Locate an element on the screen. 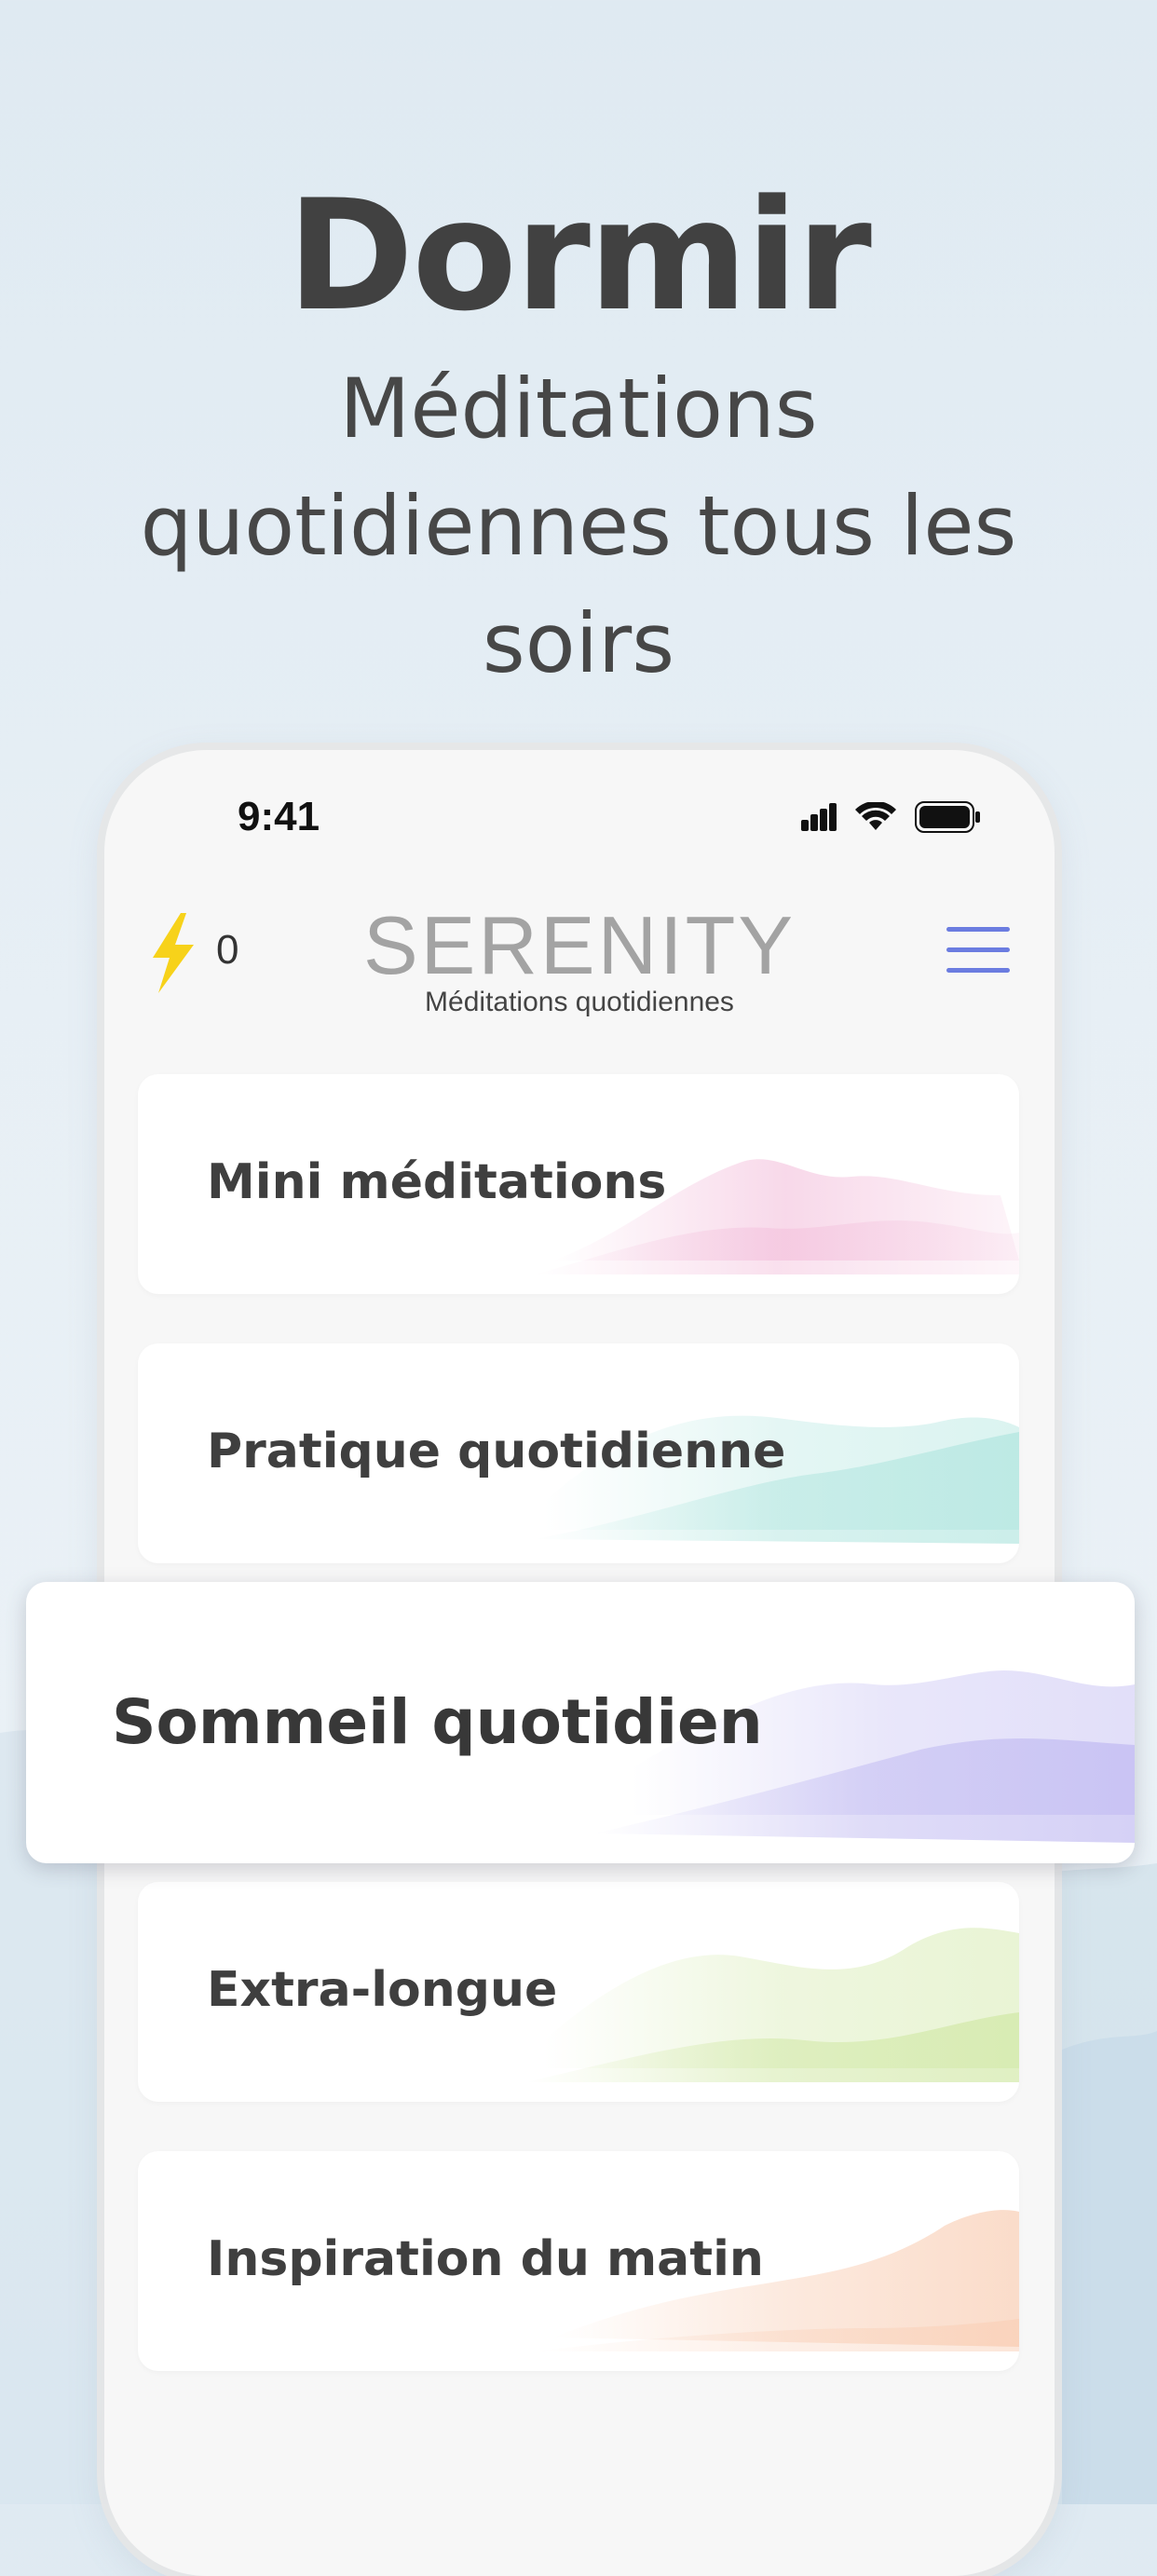 This screenshot has height=2576, width=1157. wifi-icon is located at coordinates (875, 816).